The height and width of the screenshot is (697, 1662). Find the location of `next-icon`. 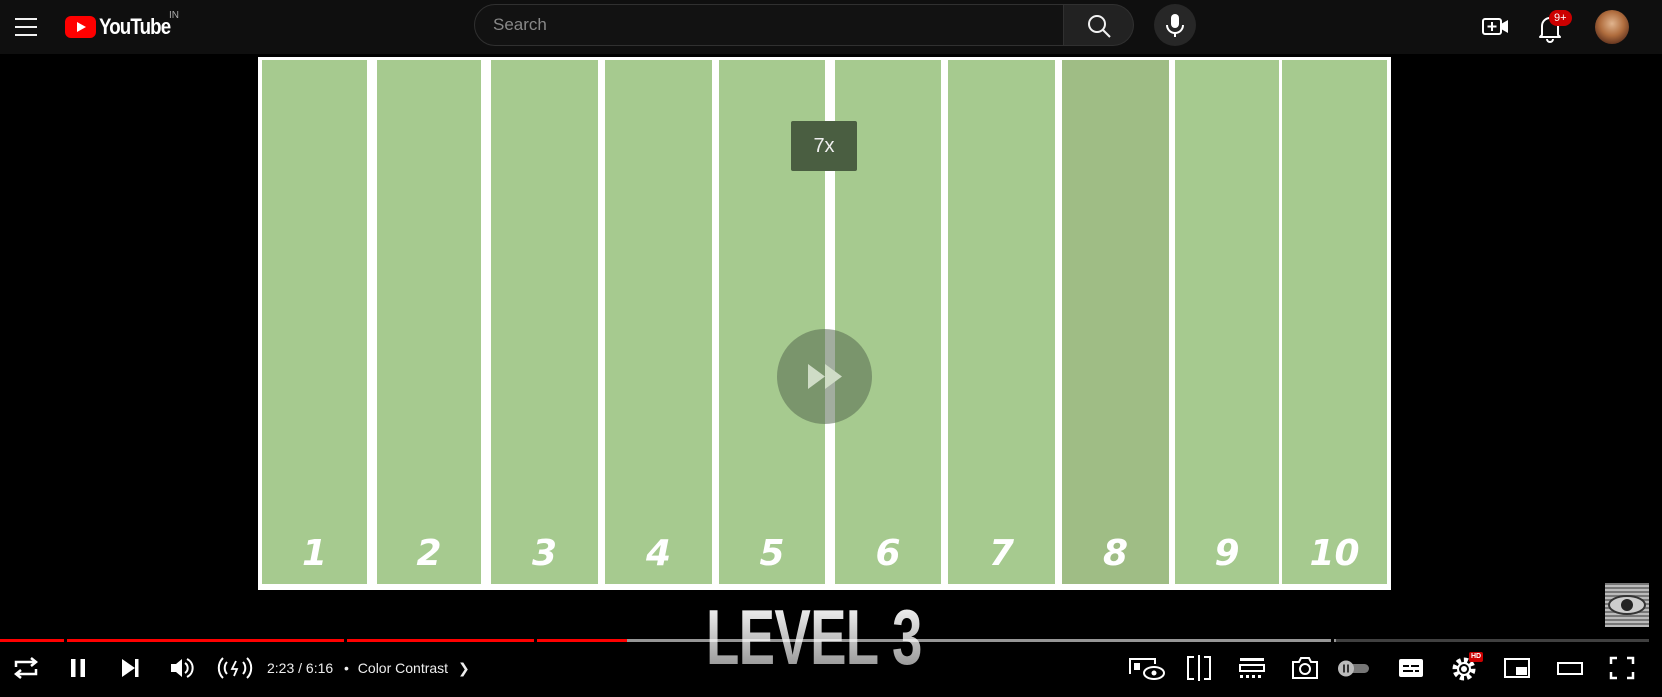

next-icon is located at coordinates (130, 668).